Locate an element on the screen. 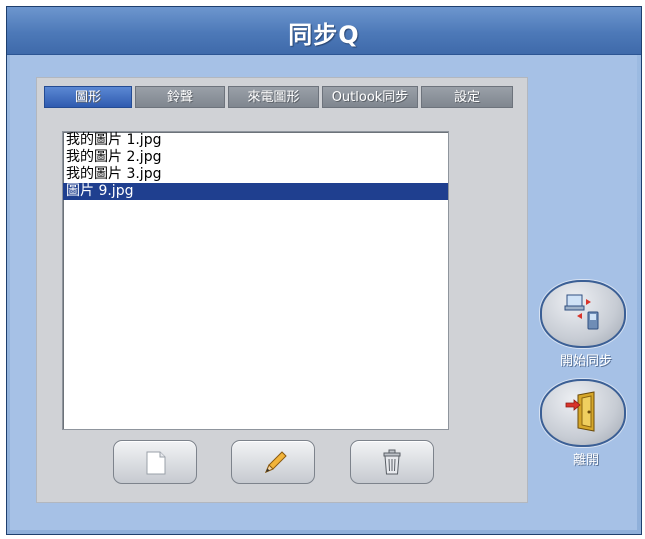 This screenshot has height=539, width=645. tab-outlook-sync: Outlook同步 is located at coordinates (370, 97).